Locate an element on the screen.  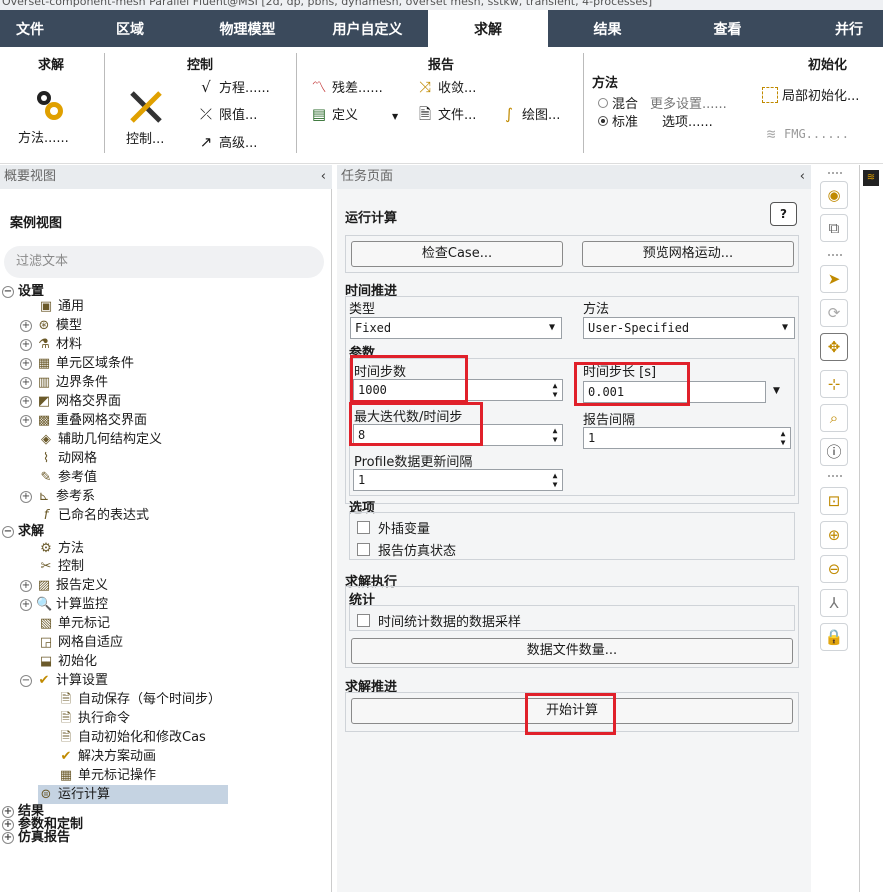
gear-icon is located at coordinates (50, 105).